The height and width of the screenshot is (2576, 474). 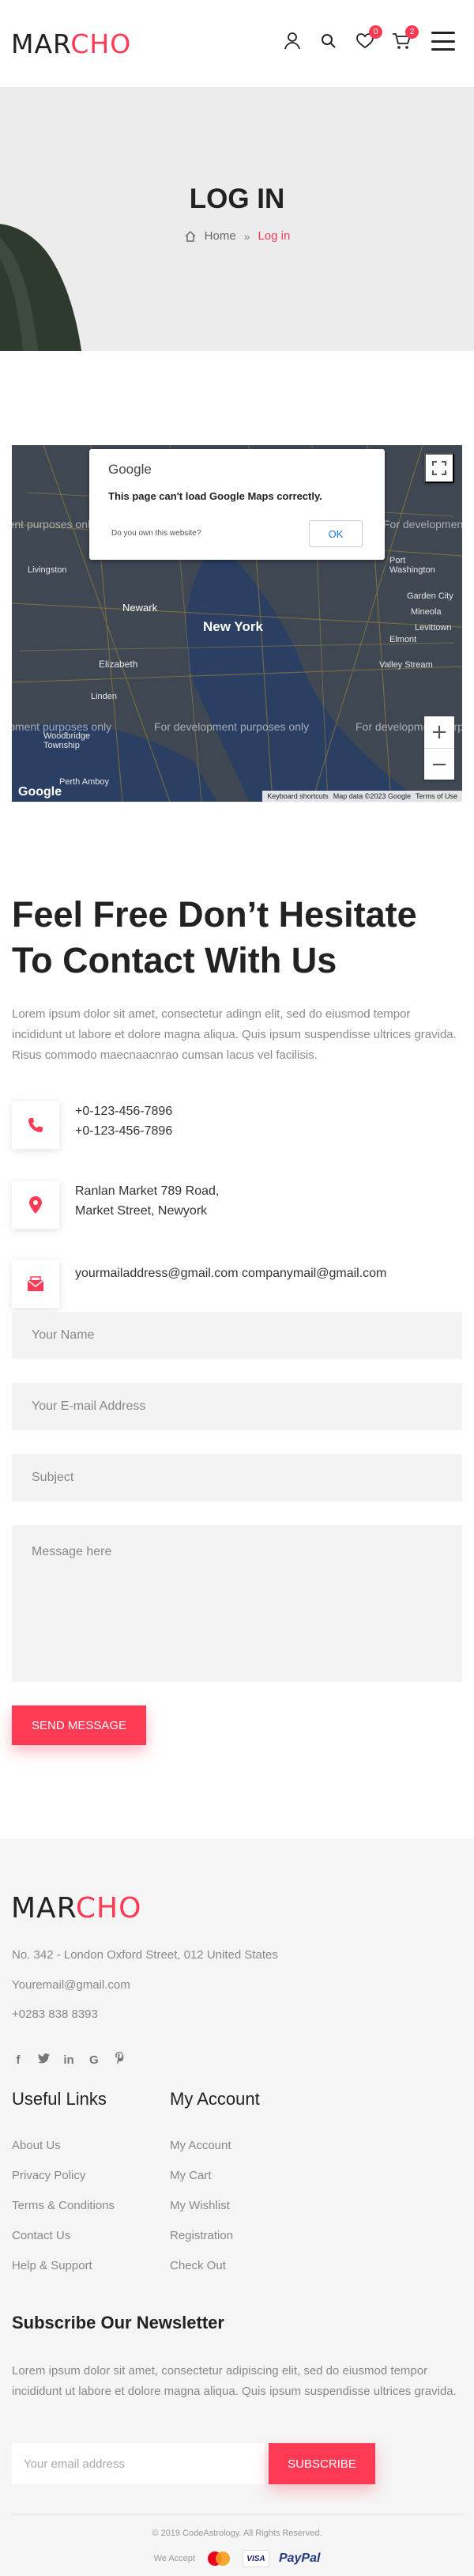 What do you see at coordinates (200, 2205) in the screenshot?
I see `footer-link-my-wishlist: My Wishlist` at bounding box center [200, 2205].